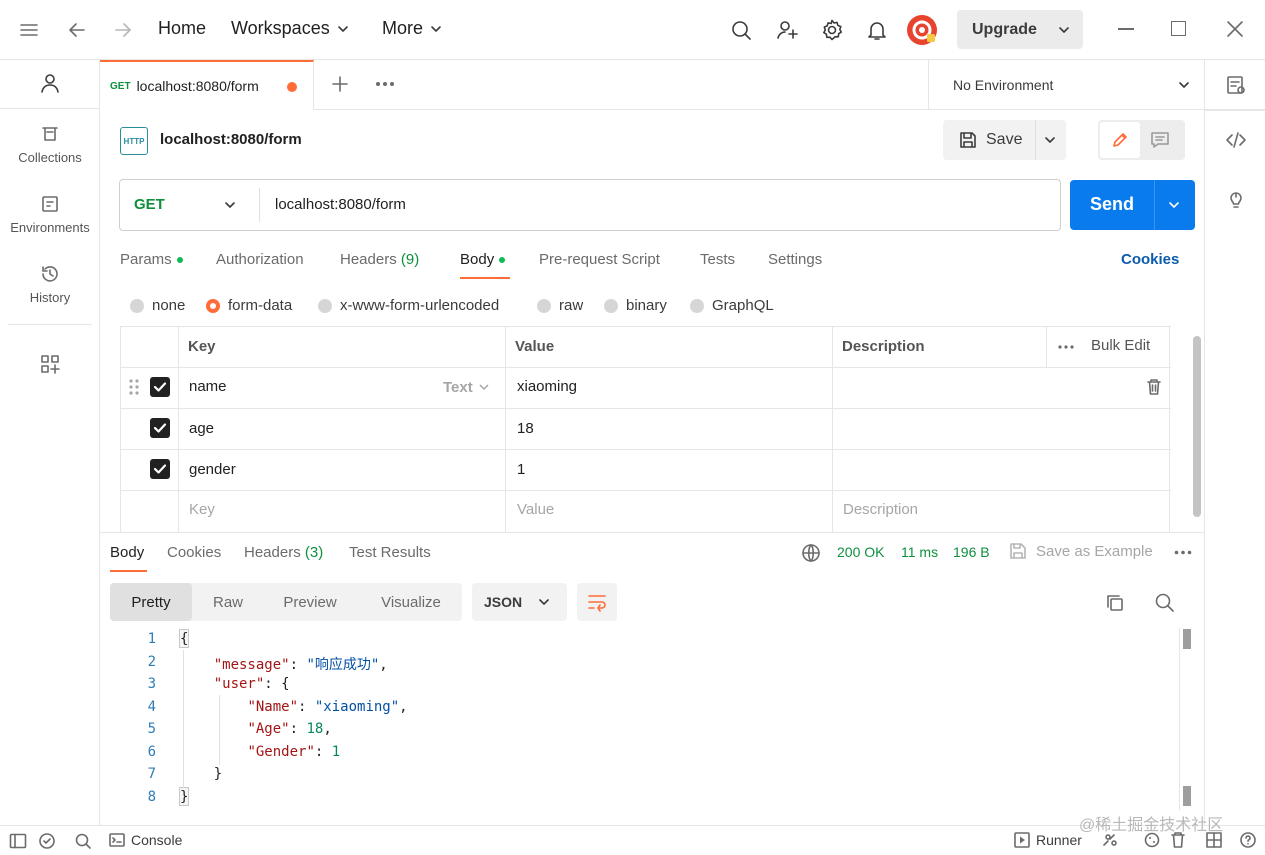  What do you see at coordinates (599, 259) in the screenshot?
I see `tab-pre-request-script: Pre-request Script` at bounding box center [599, 259].